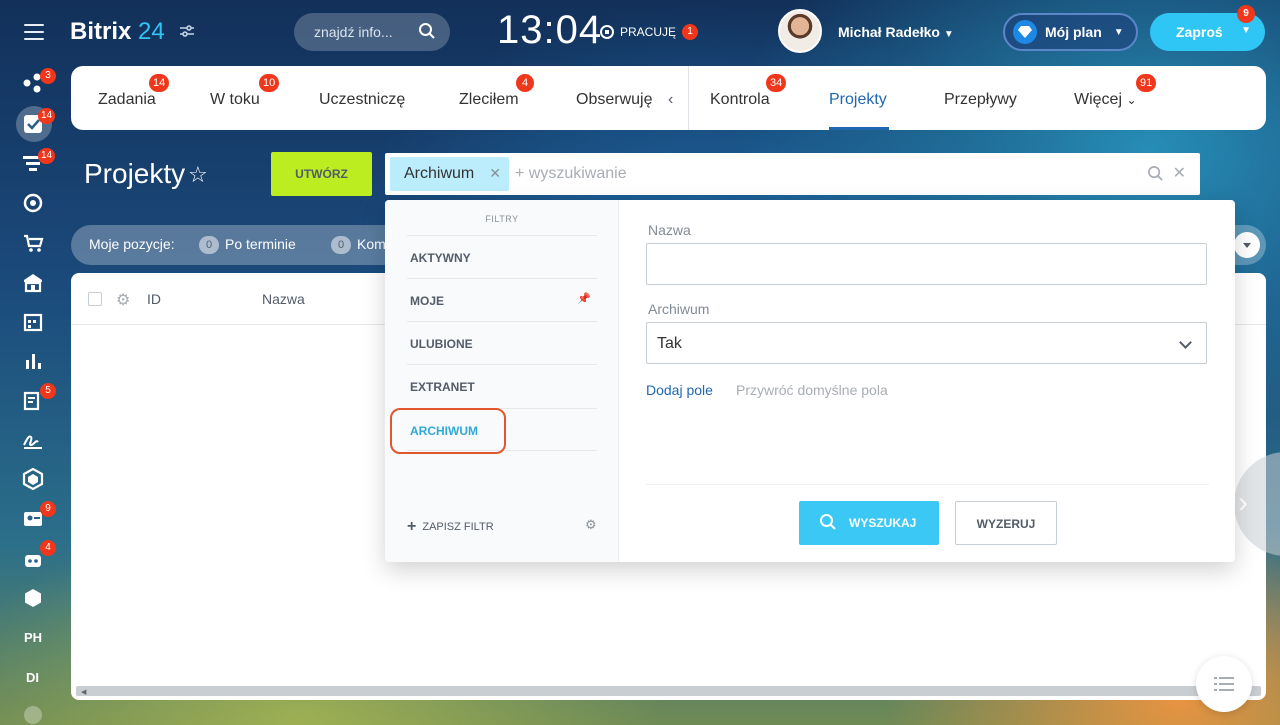 Image resolution: width=1280 pixels, height=725 pixels. Describe the element at coordinates (127, 100) in the screenshot. I see `tab-zadania: Zadania` at that location.